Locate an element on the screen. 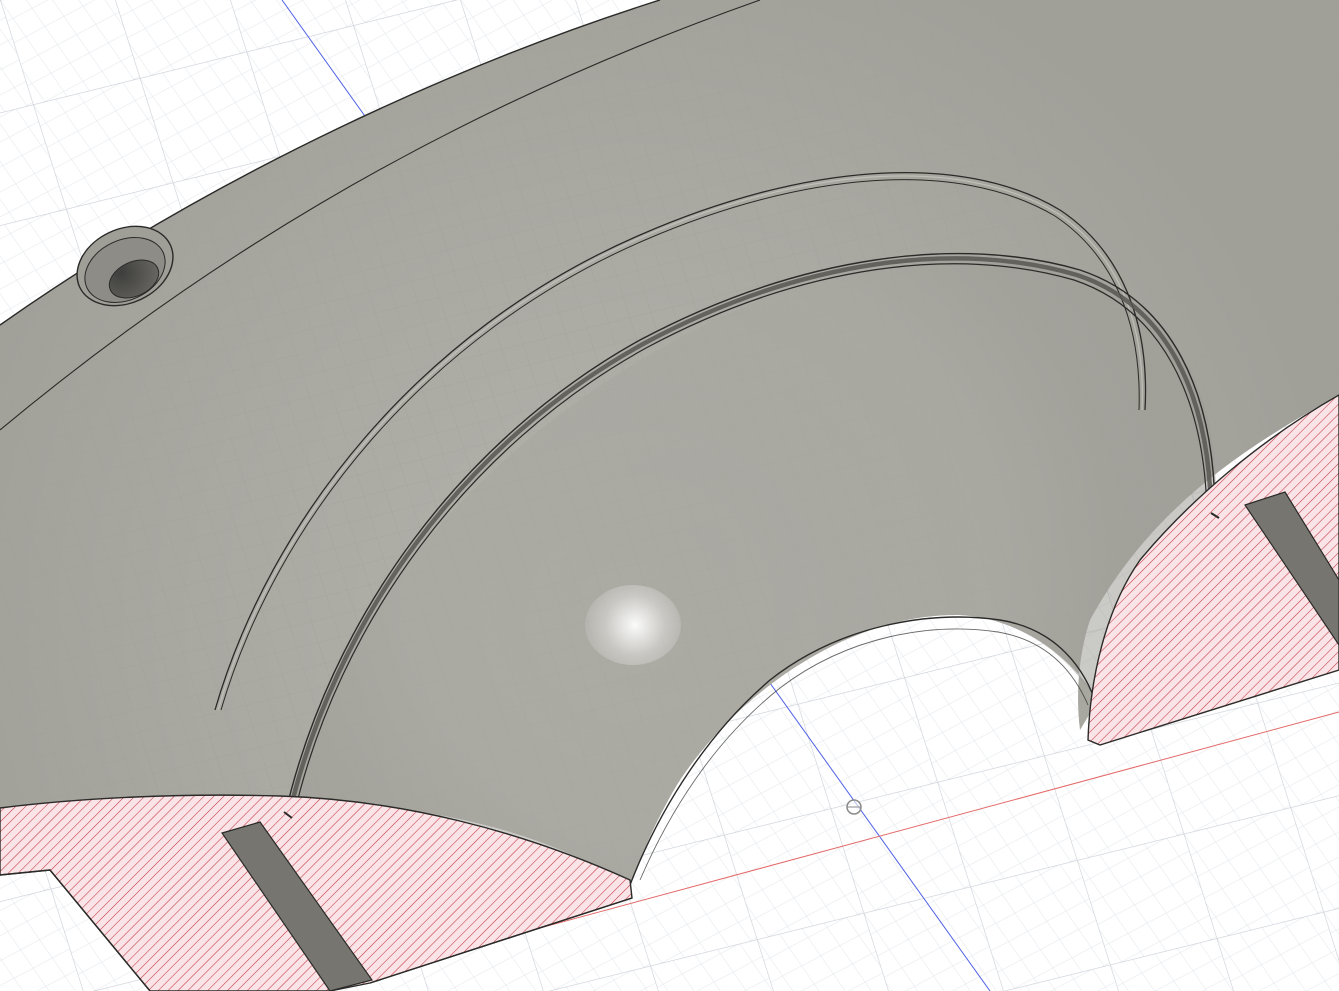  origin-point-icon is located at coordinates (854, 807).